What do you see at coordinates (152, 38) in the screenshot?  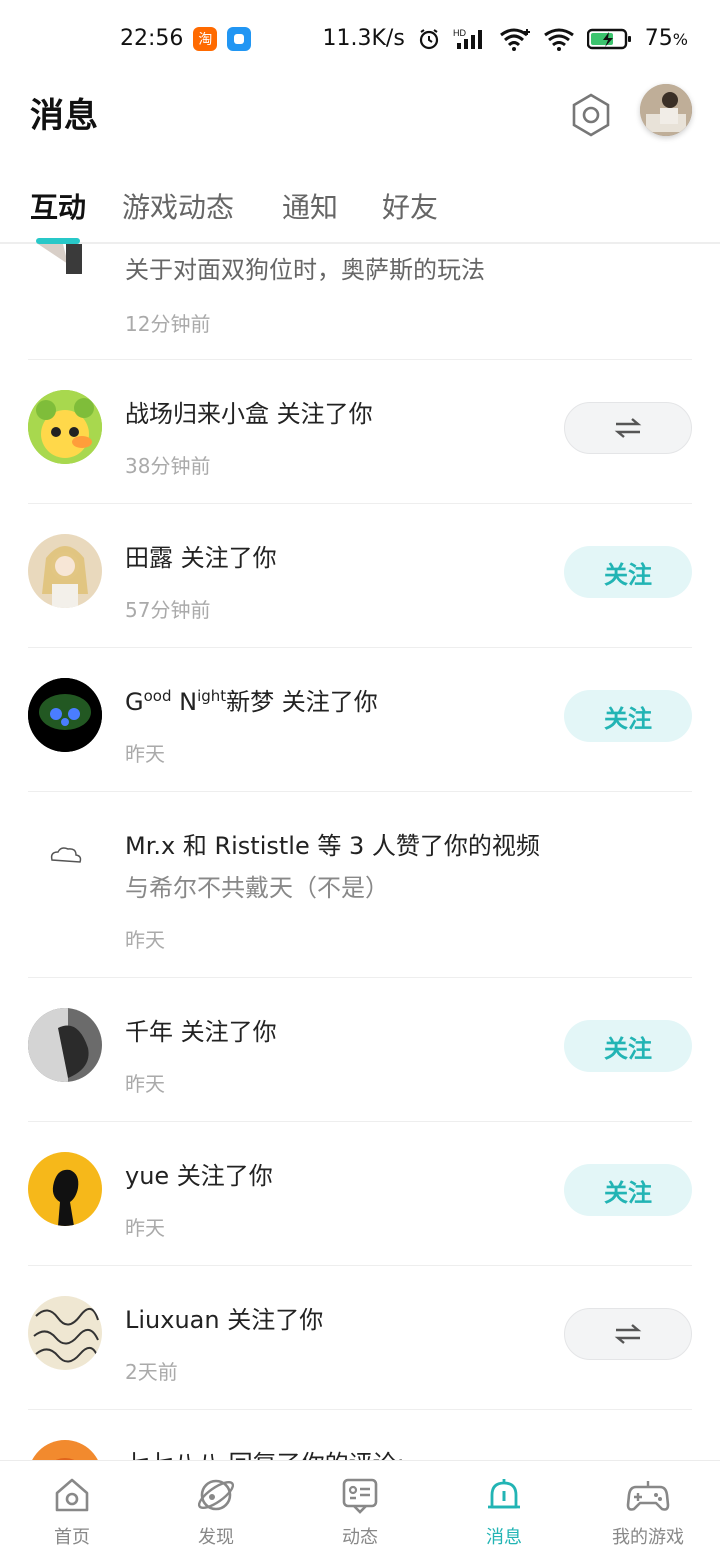 I see `status-time: 22:56` at bounding box center [152, 38].